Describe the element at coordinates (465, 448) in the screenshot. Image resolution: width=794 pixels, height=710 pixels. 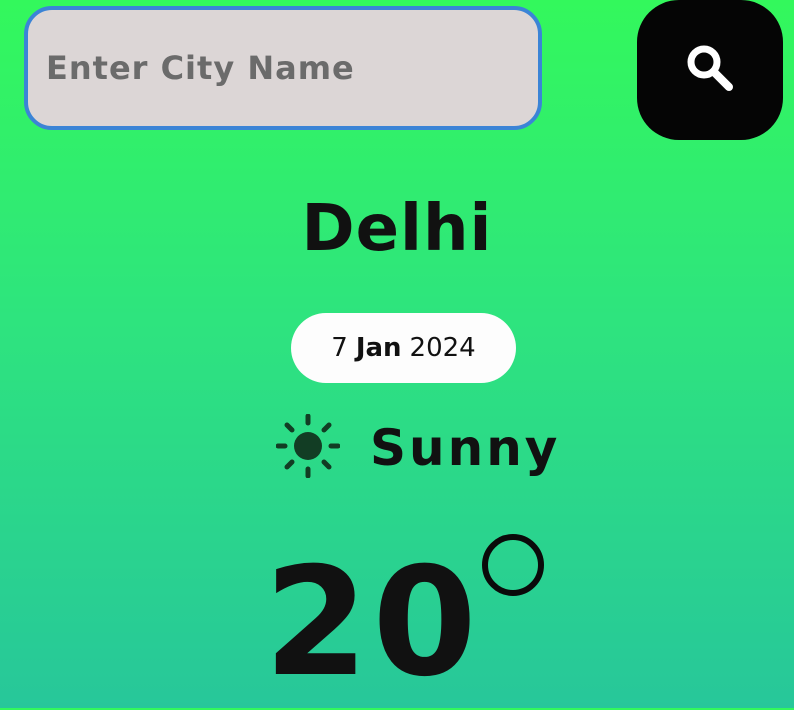
I see `condition-label: Sunny` at that location.